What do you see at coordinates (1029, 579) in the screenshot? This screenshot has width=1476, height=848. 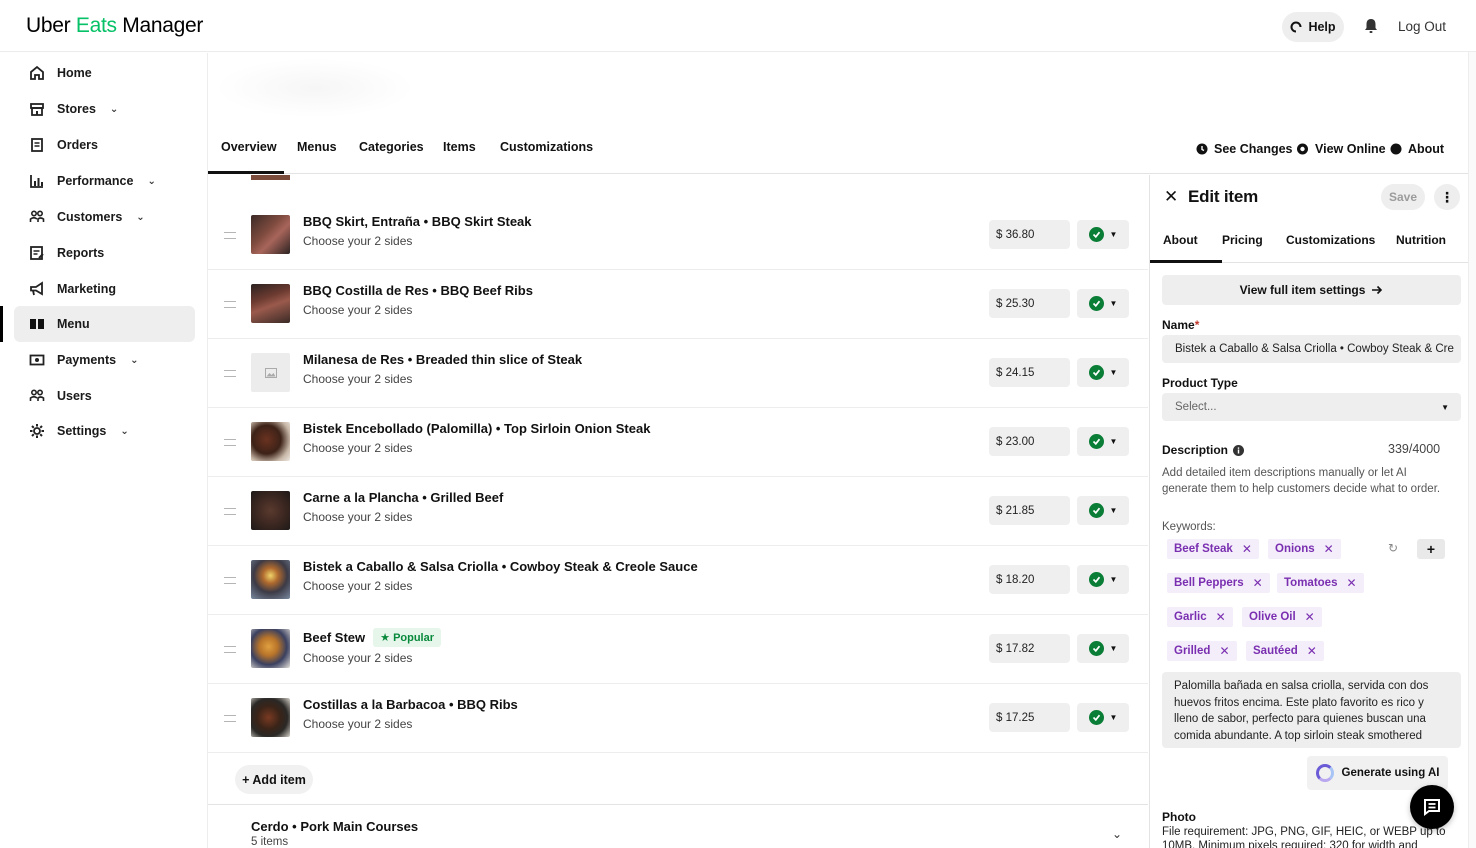 I see `price-input: $ 18.20` at bounding box center [1029, 579].